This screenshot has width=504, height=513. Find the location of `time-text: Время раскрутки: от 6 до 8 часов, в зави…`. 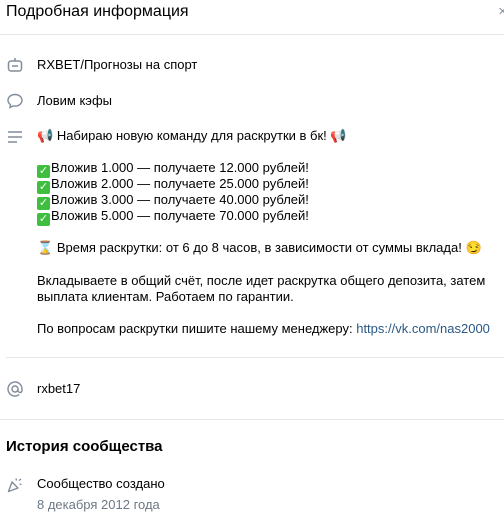

time-text: Время раскрутки: от 6 до 8 часов, в зави… is located at coordinates (259, 247).